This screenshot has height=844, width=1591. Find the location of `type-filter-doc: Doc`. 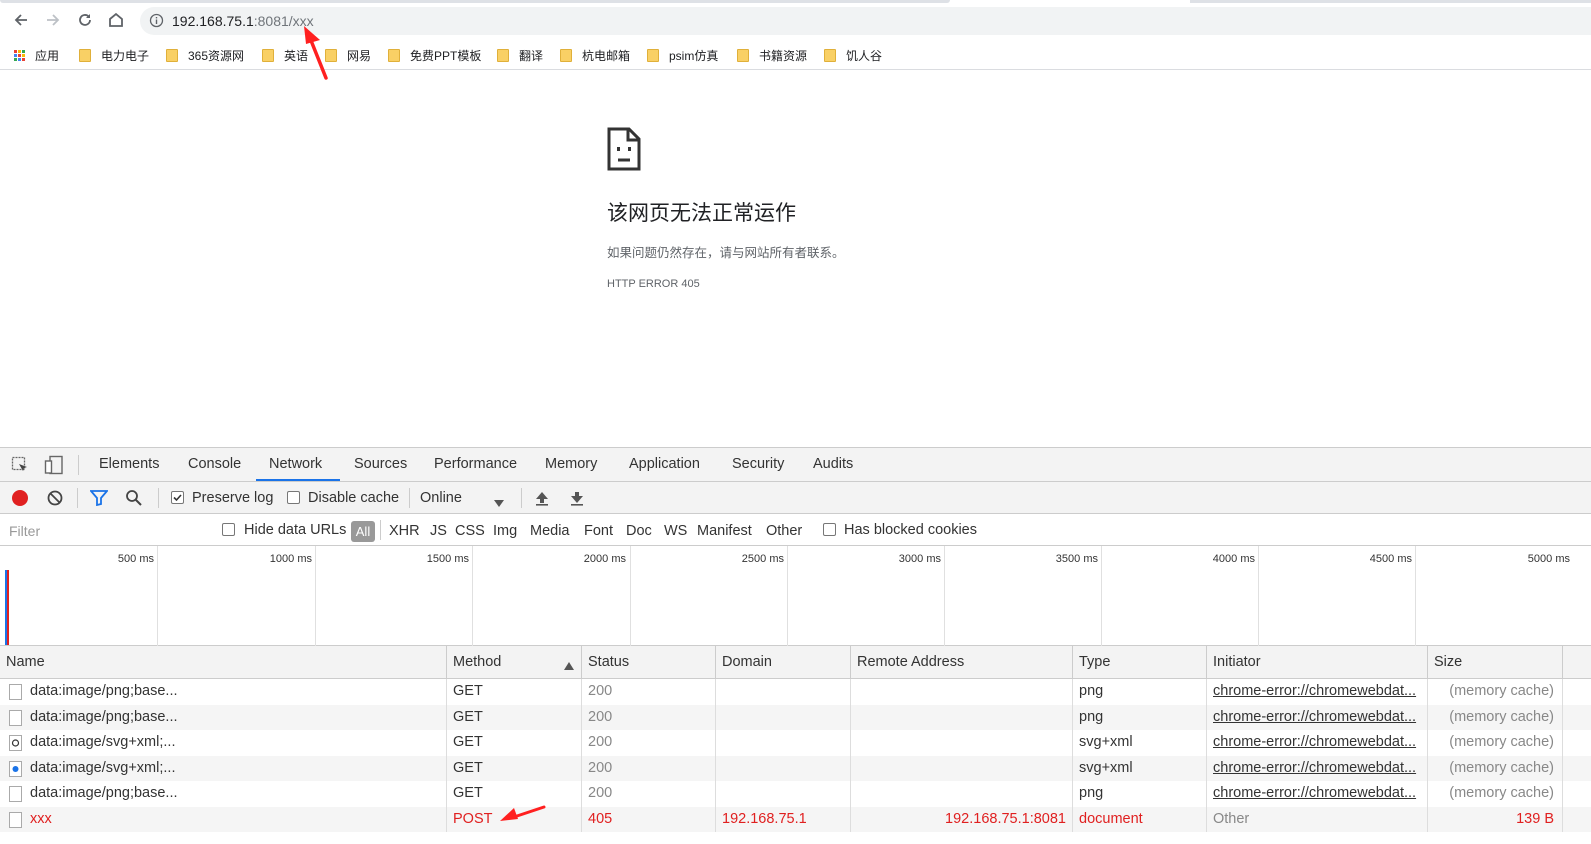

type-filter-doc: Doc is located at coordinates (639, 531).